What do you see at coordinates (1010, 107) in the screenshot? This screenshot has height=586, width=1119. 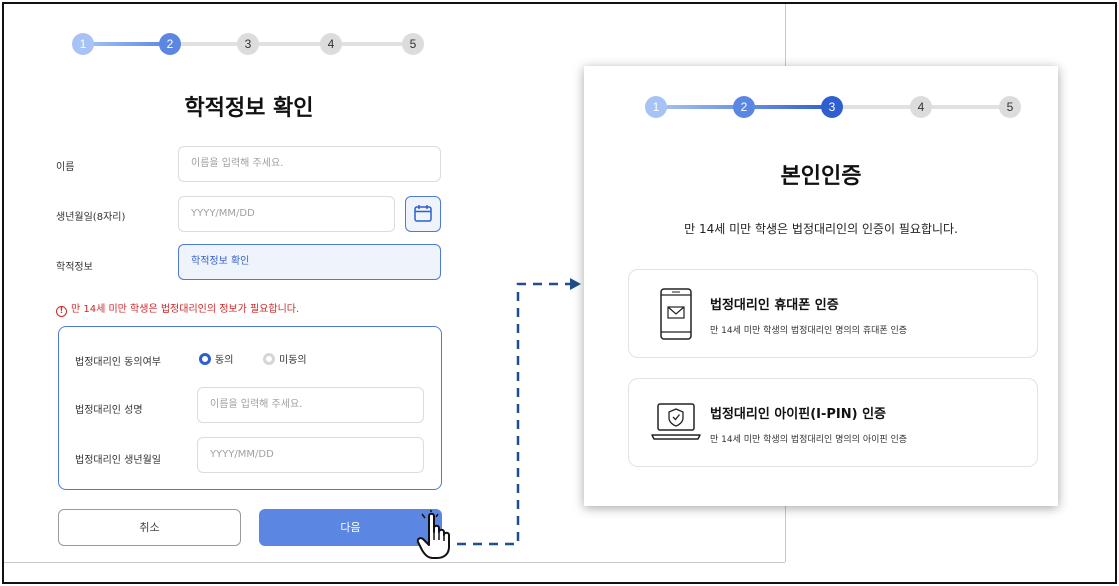 I see `step-5: 5` at bounding box center [1010, 107].